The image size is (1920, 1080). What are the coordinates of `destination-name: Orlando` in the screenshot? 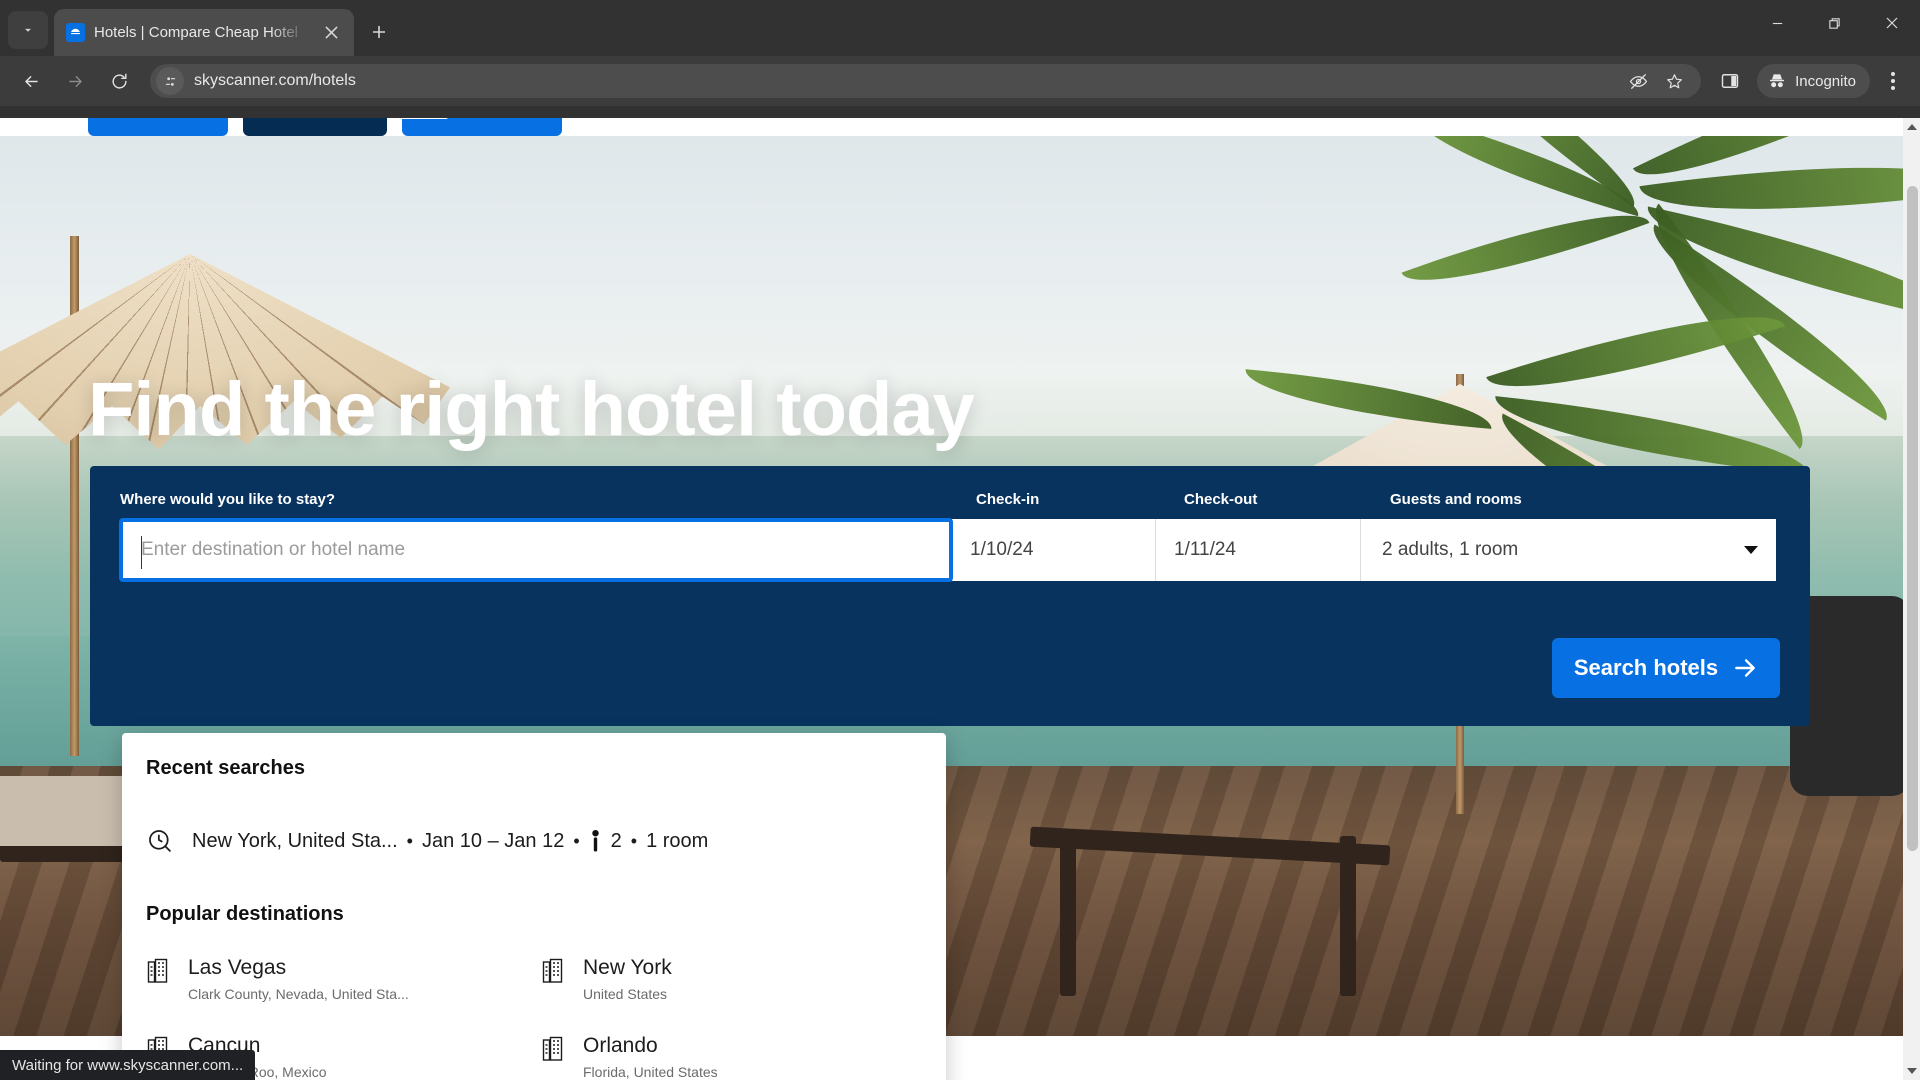 It's located at (620, 1045).